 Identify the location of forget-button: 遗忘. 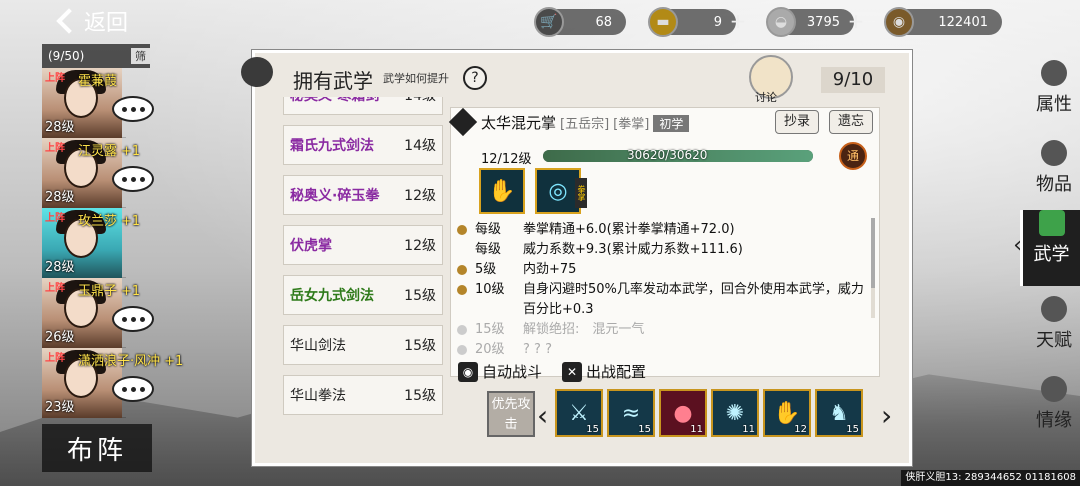
(851, 122).